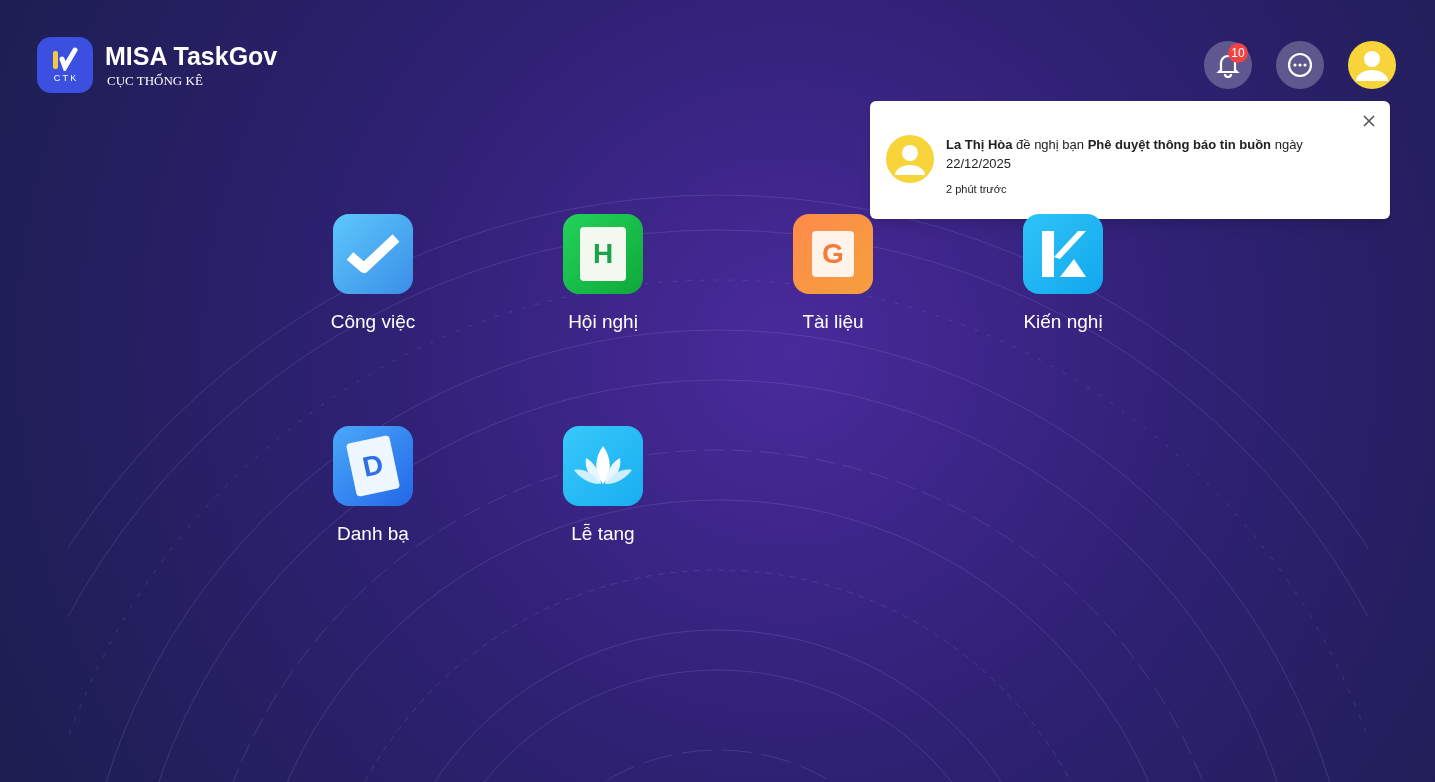 Image resolution: width=1435 pixels, height=782 pixels. Describe the element at coordinates (1063, 254) in the screenshot. I see `k-letter-icon` at that location.